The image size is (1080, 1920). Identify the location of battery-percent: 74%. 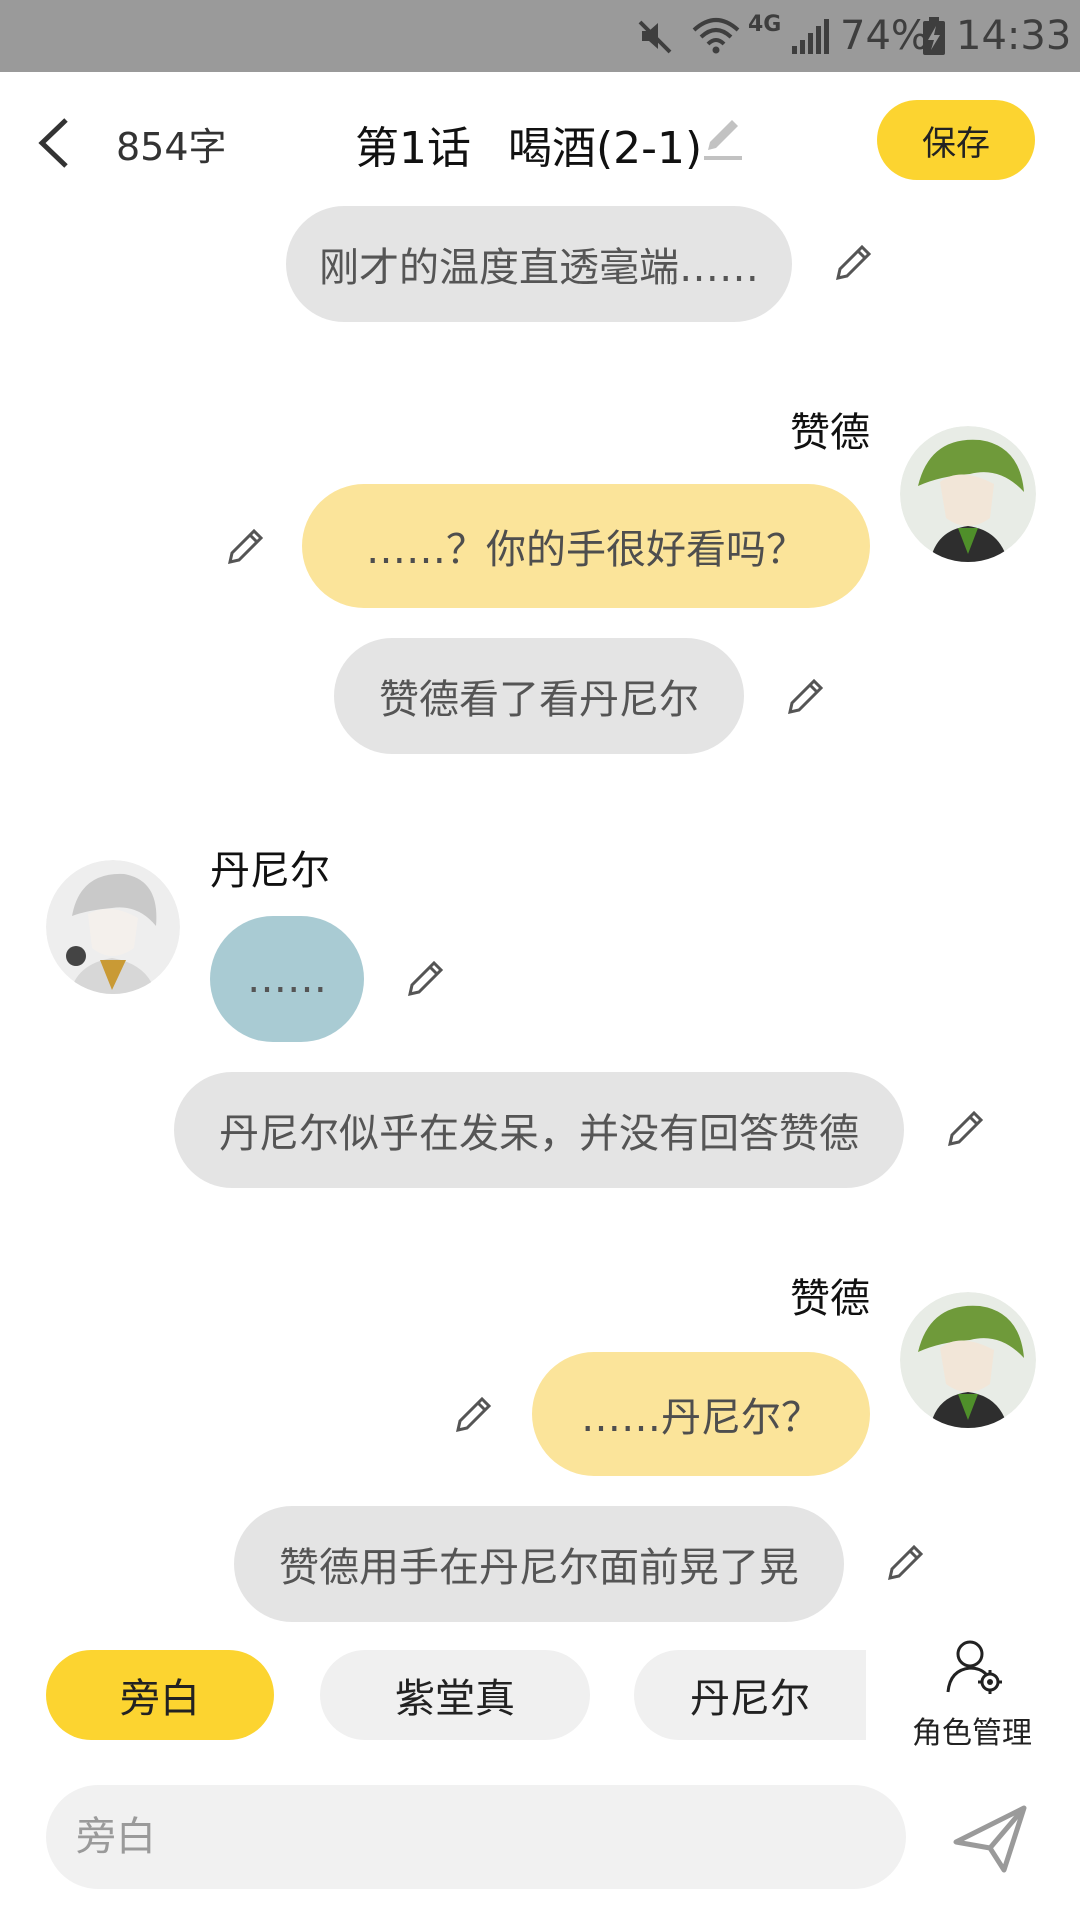
(884, 36).